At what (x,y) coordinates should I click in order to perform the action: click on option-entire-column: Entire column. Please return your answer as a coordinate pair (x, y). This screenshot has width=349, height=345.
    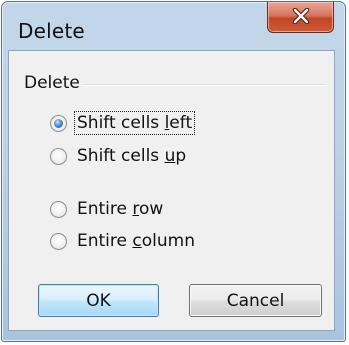
    Looking at the image, I should click on (123, 241).